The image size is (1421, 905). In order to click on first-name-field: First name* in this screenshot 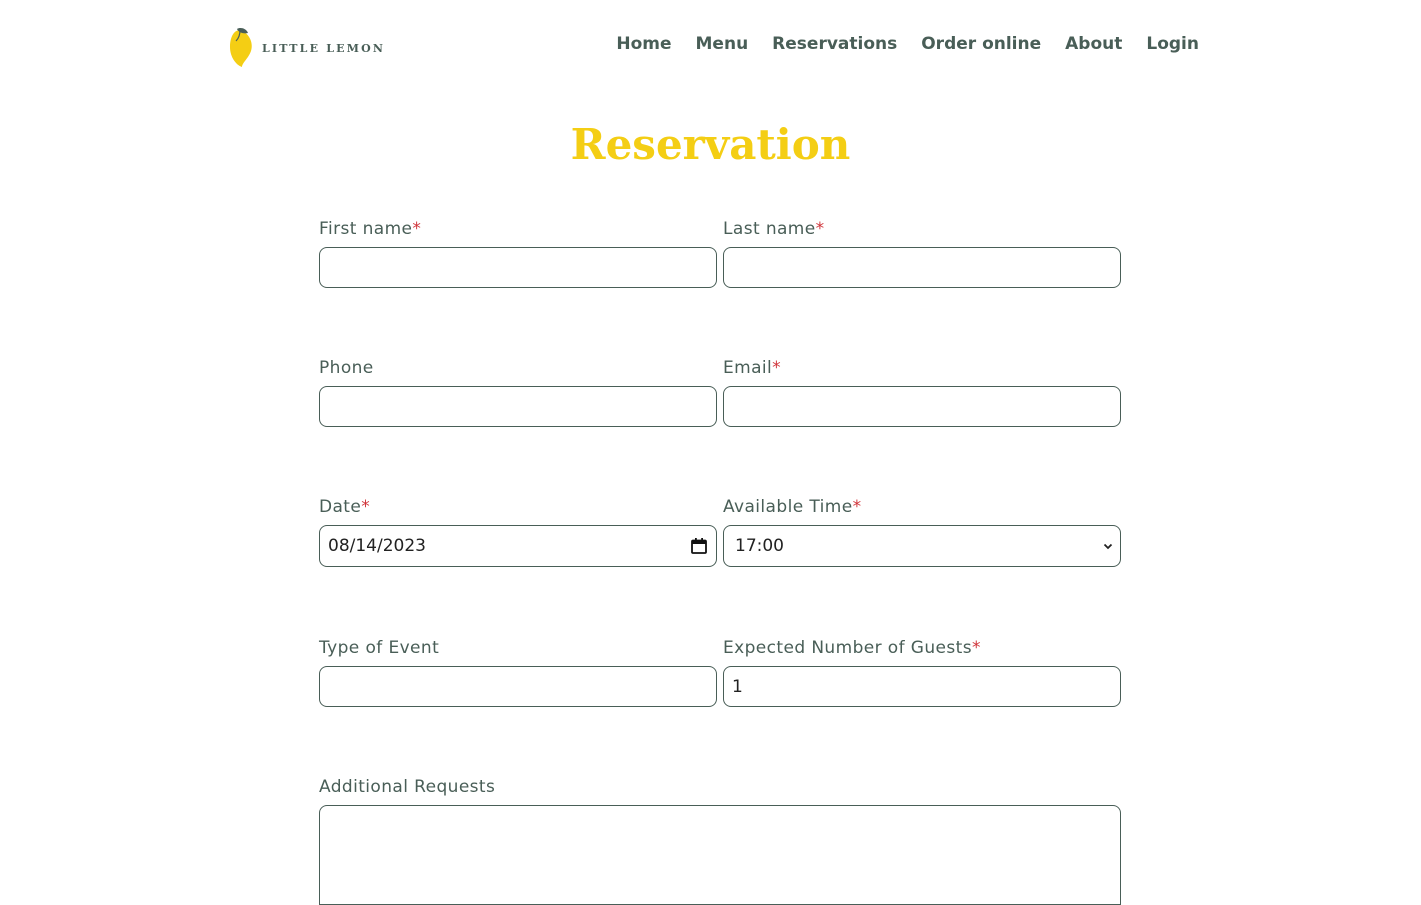, I will do `click(518, 252)`.